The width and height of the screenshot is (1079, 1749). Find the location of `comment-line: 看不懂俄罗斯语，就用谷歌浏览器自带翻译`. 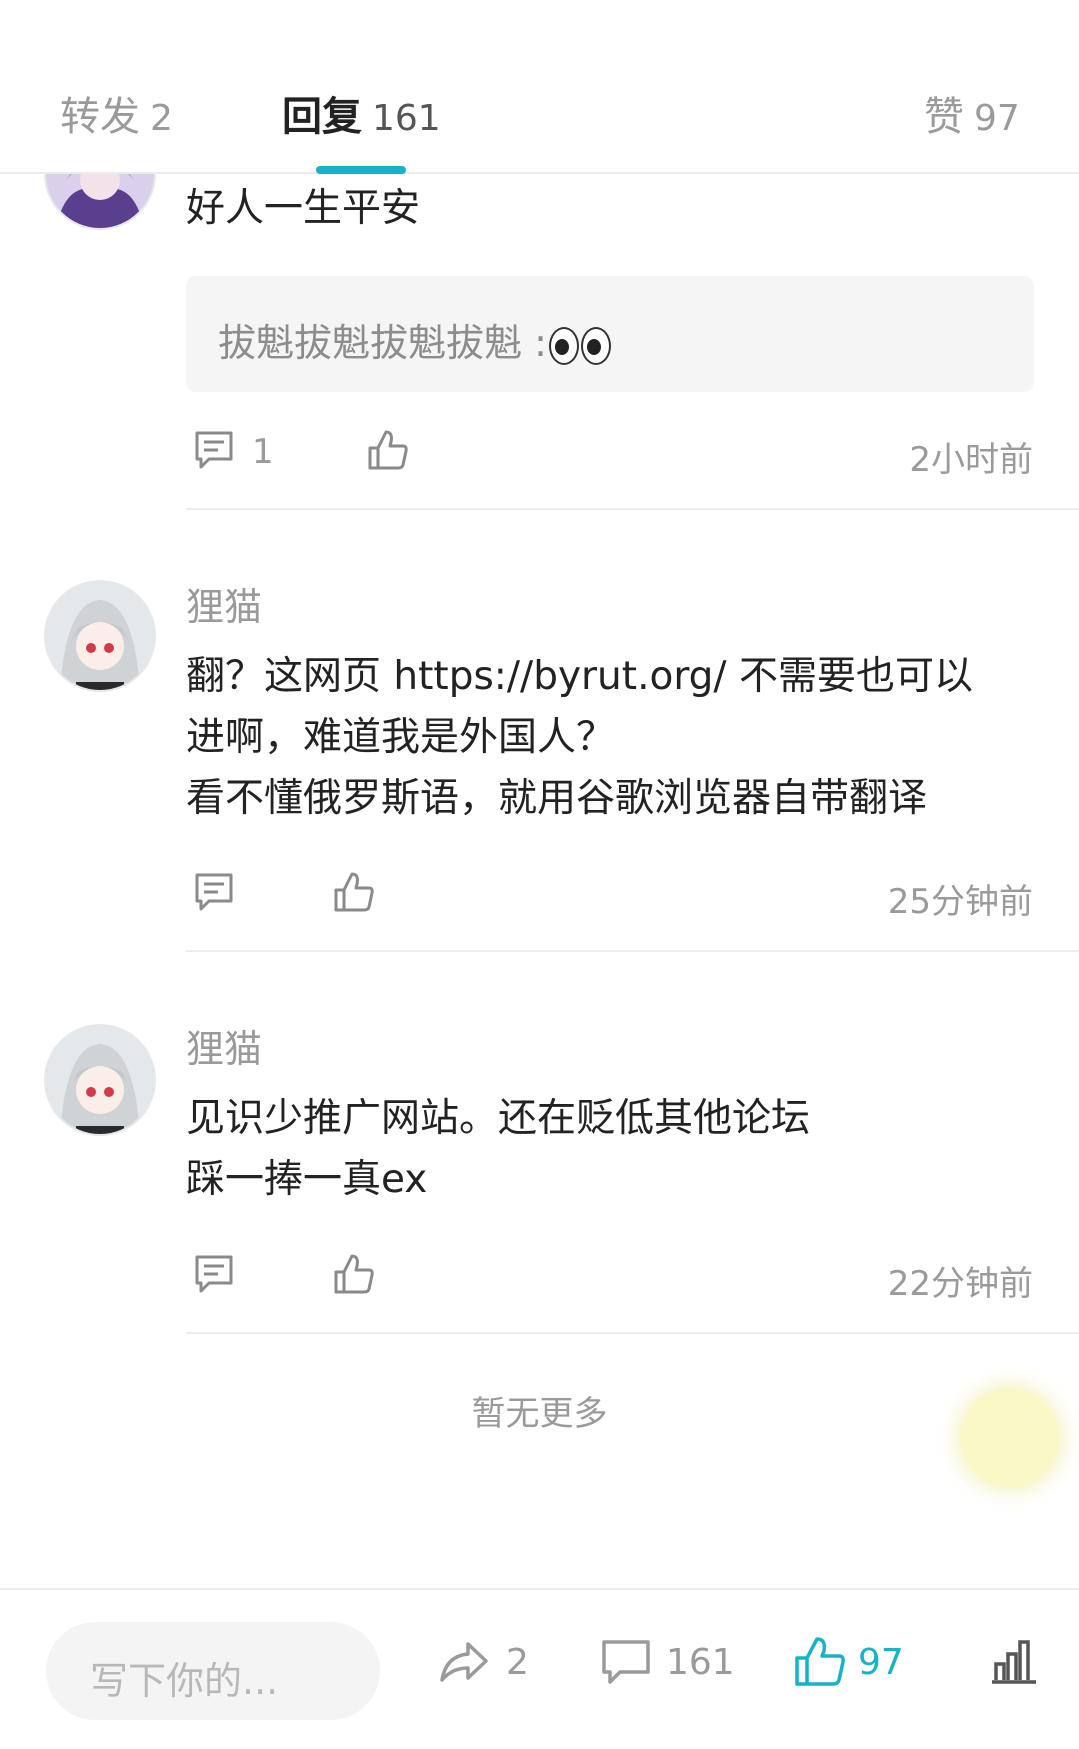

comment-line: 看不懂俄罗斯语，就用谷歌浏览器自带翻译 is located at coordinates (557, 798).